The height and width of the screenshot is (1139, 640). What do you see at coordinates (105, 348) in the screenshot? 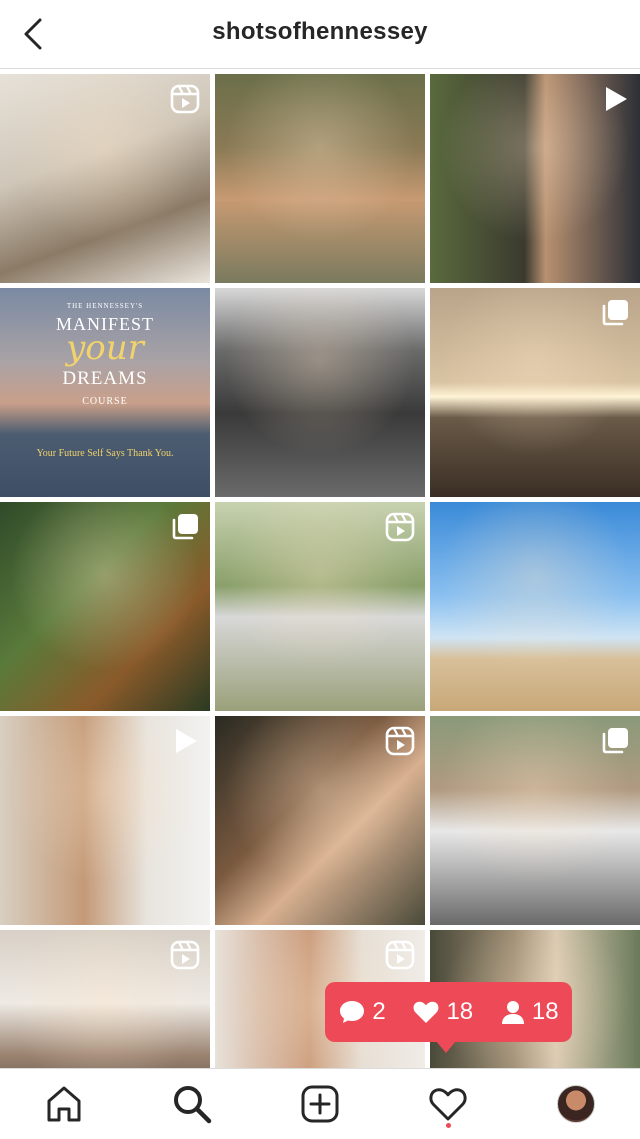
I see `manifest-script: your` at bounding box center [105, 348].